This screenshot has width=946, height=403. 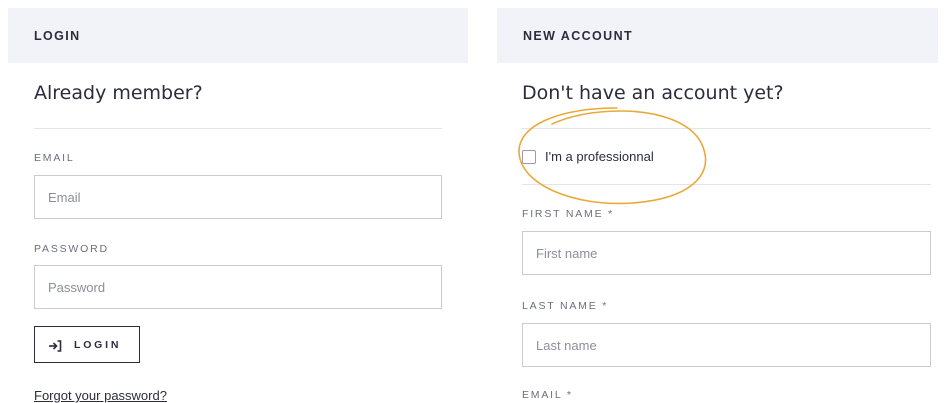 I want to click on new-account-divider-top, so click(x=726, y=128).